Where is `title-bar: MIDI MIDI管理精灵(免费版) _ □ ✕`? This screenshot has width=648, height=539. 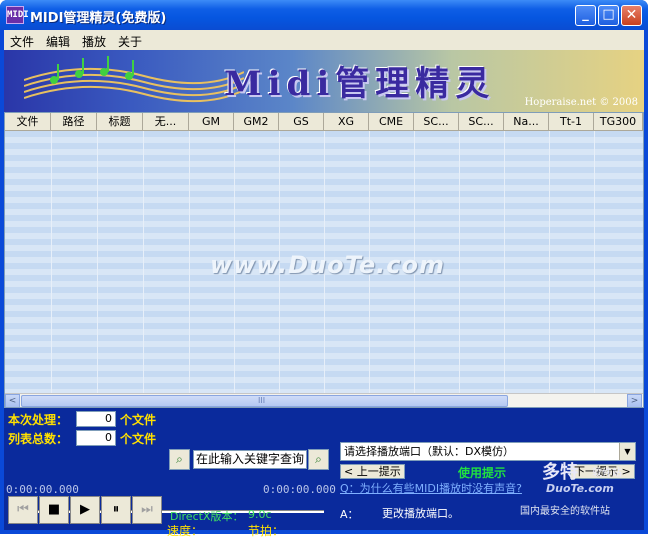
title-bar: MIDI MIDI管理精灵(免费版) _ □ ✕ is located at coordinates (324, 15).